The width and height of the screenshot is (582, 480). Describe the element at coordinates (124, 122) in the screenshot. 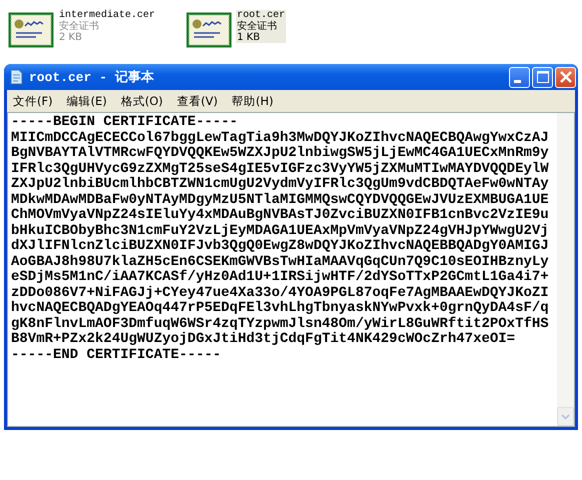

I see `text-line: -----BEGIN CERTIFICATE-----` at that location.